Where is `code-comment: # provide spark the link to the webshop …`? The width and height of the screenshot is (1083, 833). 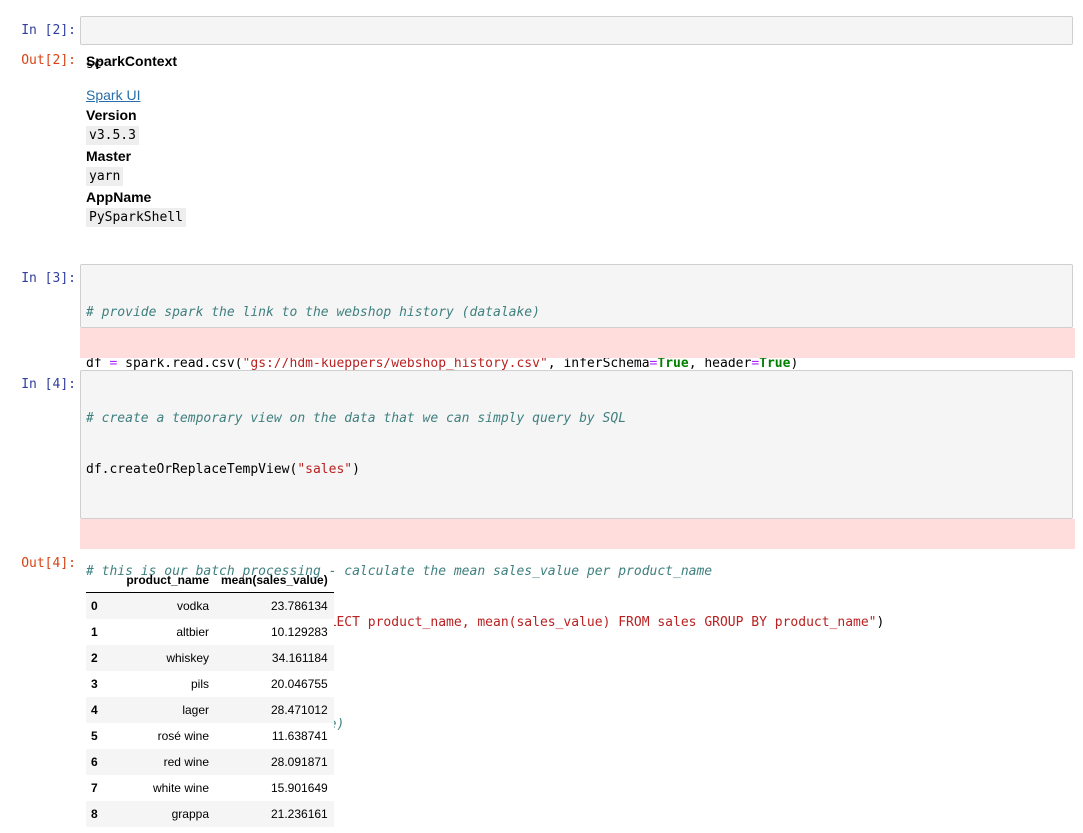 code-comment: # provide spark the link to the webshop … is located at coordinates (313, 312).